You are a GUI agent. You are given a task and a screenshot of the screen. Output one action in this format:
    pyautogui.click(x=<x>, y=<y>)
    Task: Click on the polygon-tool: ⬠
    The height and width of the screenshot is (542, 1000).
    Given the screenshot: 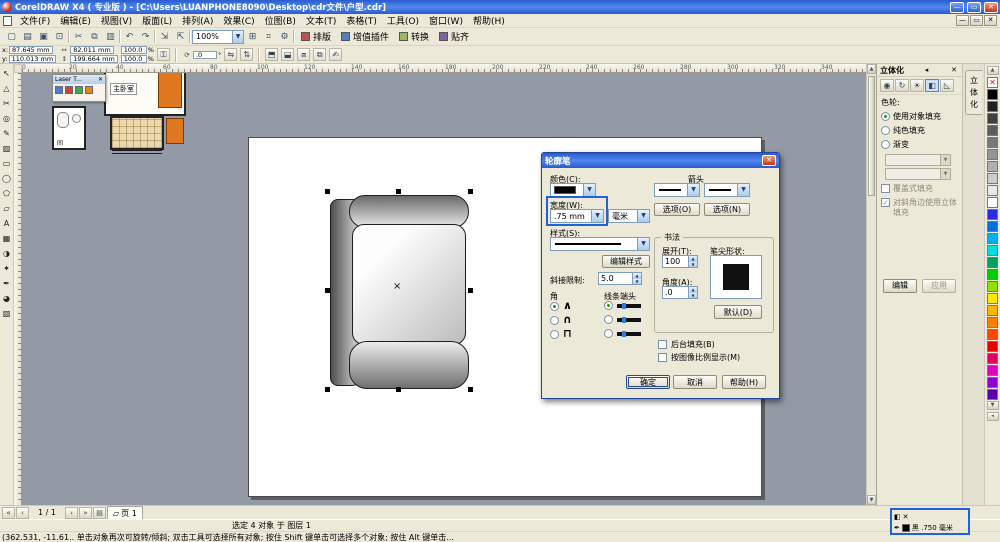 What is the action you would take?
    pyautogui.click(x=6, y=193)
    